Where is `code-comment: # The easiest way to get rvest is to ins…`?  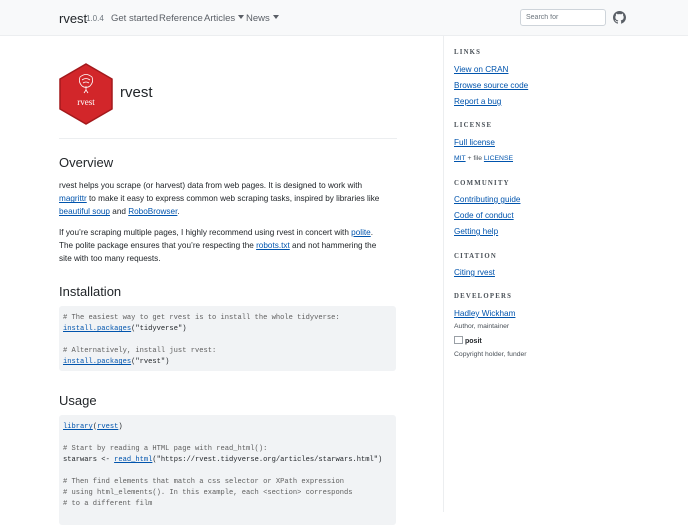
code-comment: # The easiest way to get rvest is to ins… is located at coordinates (201, 318).